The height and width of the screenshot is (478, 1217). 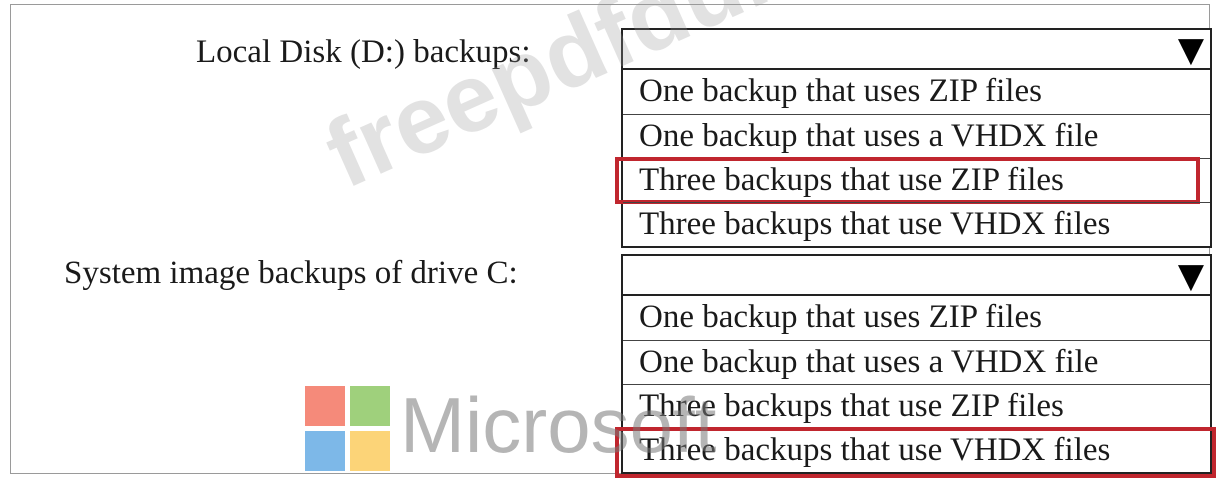 What do you see at coordinates (349, 430) in the screenshot?
I see `microsoft-logo-icon` at bounding box center [349, 430].